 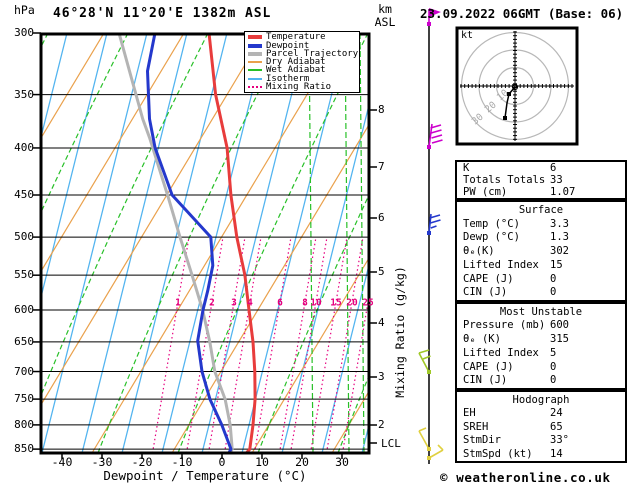 What do you see at coordinates (305, 303) in the screenshot?
I see `mixing-ratio-value-label: 8` at bounding box center [305, 303].